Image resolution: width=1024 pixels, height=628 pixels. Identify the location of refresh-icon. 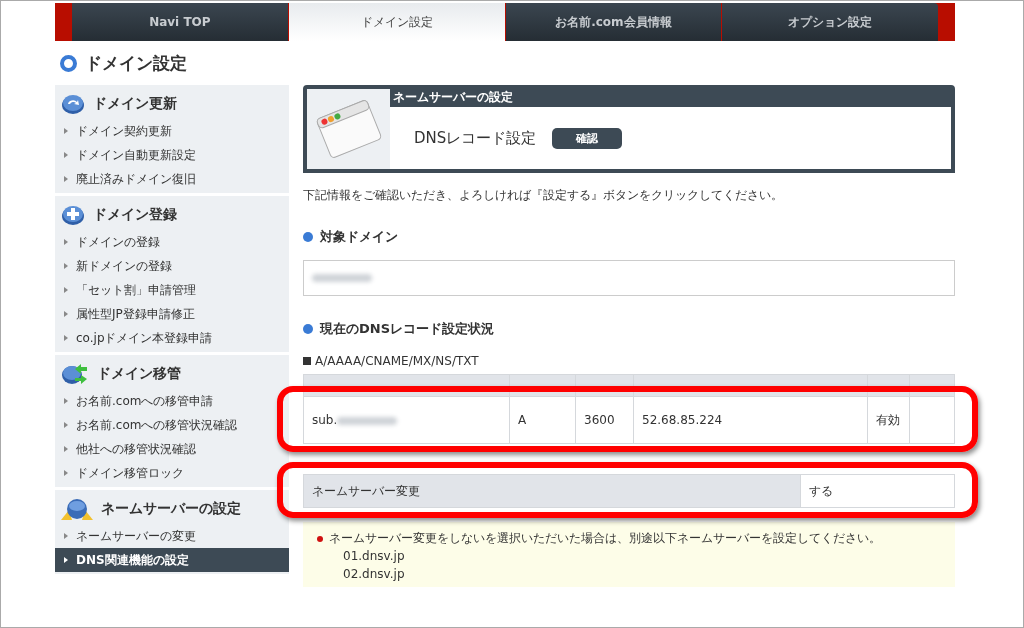
(73, 104).